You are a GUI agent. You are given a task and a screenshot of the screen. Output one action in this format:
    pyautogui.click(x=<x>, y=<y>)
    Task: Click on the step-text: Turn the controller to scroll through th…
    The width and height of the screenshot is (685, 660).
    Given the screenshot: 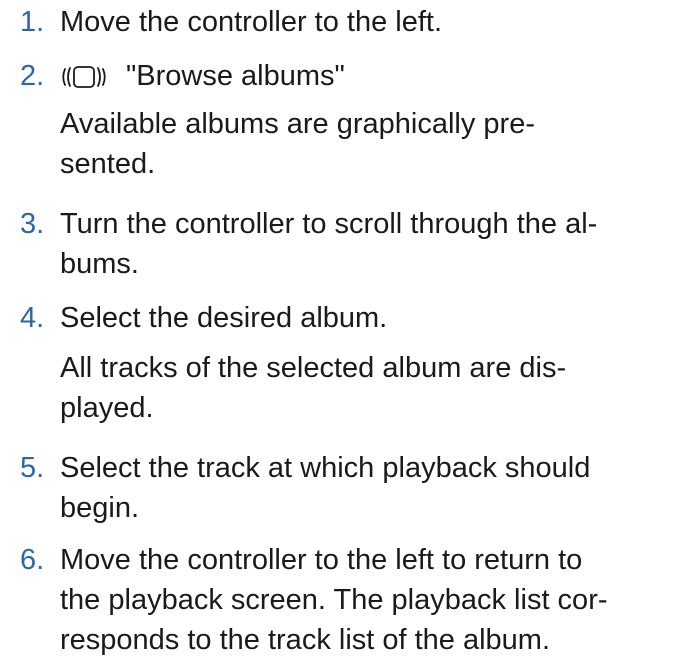 What is the action you would take?
    pyautogui.click(x=355, y=244)
    